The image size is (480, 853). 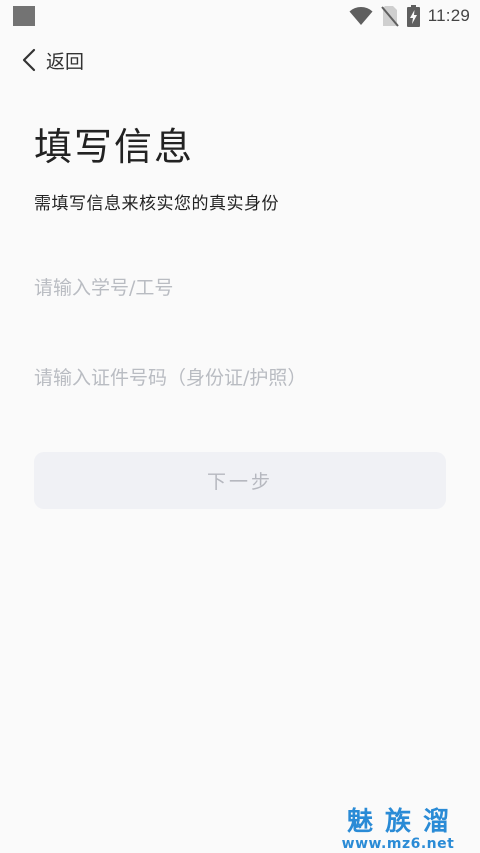 I want to click on status-bar: 11:29, so click(x=240, y=16).